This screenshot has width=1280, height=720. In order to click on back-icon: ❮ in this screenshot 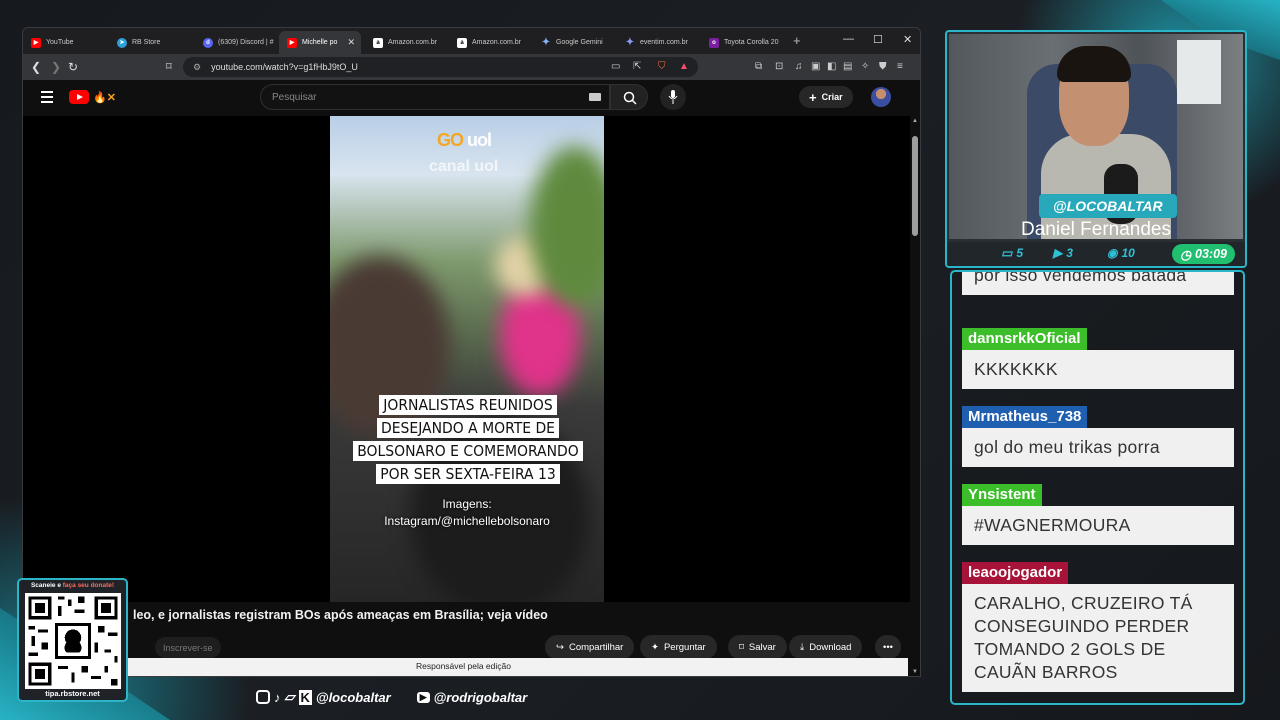, I will do `click(36, 67)`.